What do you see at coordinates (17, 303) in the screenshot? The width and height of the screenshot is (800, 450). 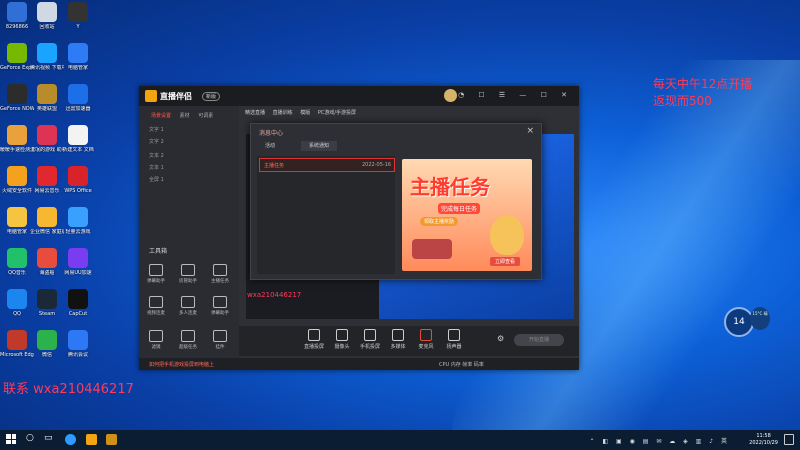 I see `desktop-shortcut: QQ` at bounding box center [17, 303].